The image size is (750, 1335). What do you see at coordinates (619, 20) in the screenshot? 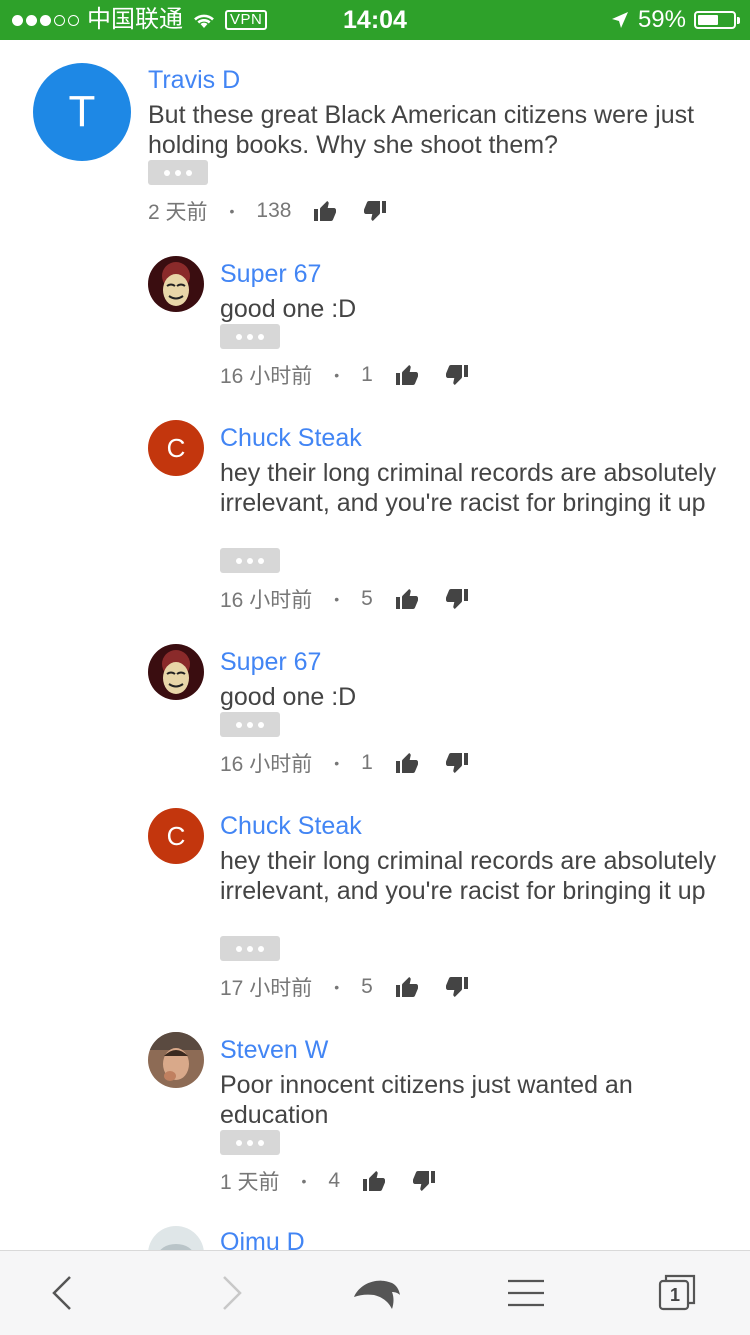
I see `location-arrow-icon` at bounding box center [619, 20].